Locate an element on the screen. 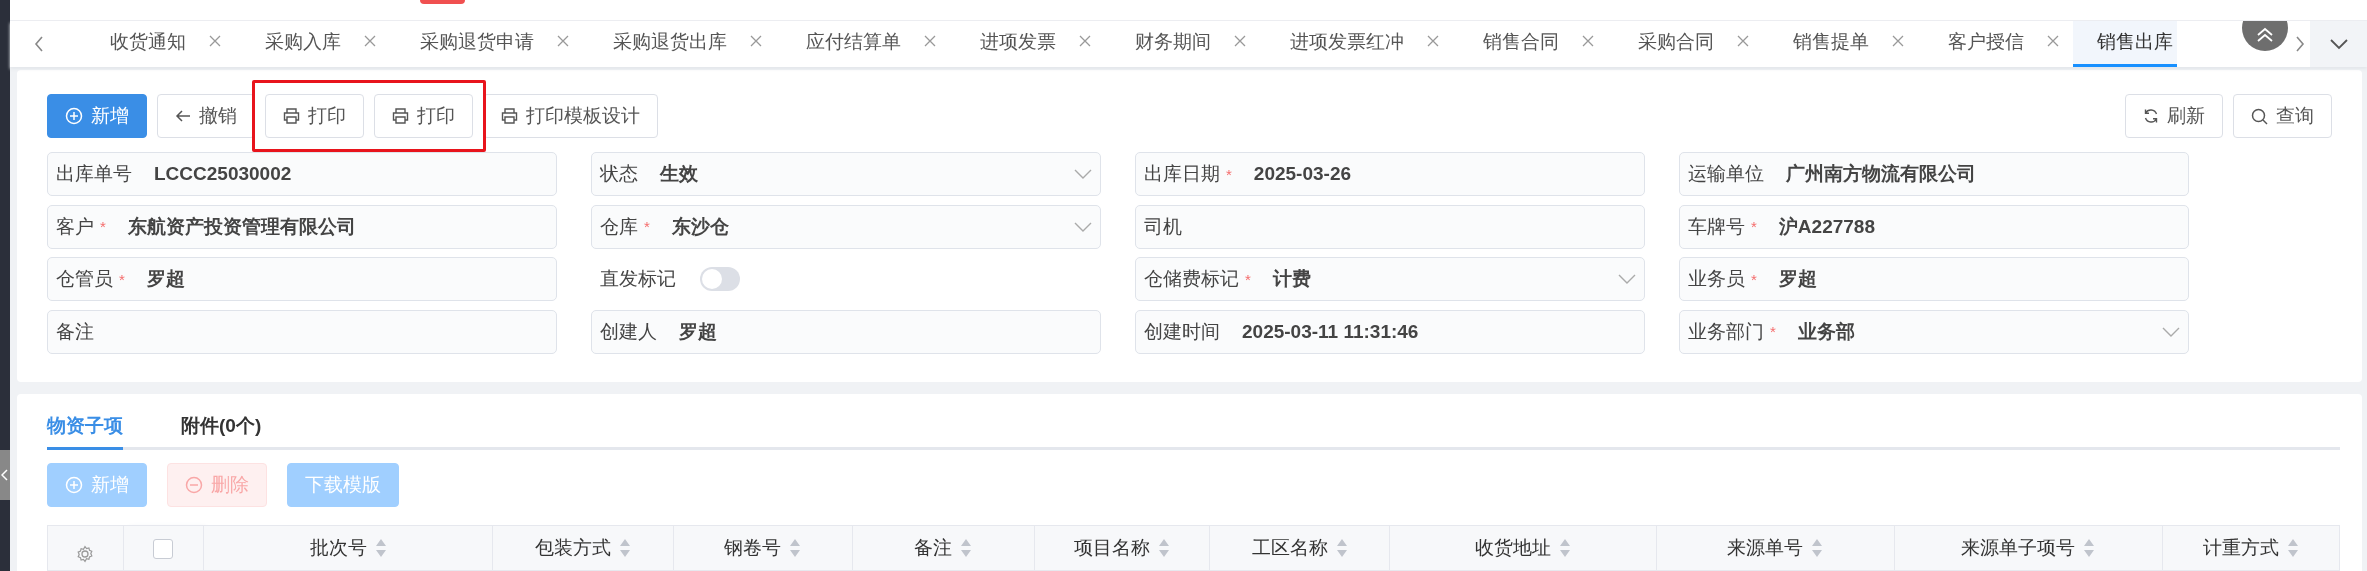  form-field: 备注 is located at coordinates (302, 331).